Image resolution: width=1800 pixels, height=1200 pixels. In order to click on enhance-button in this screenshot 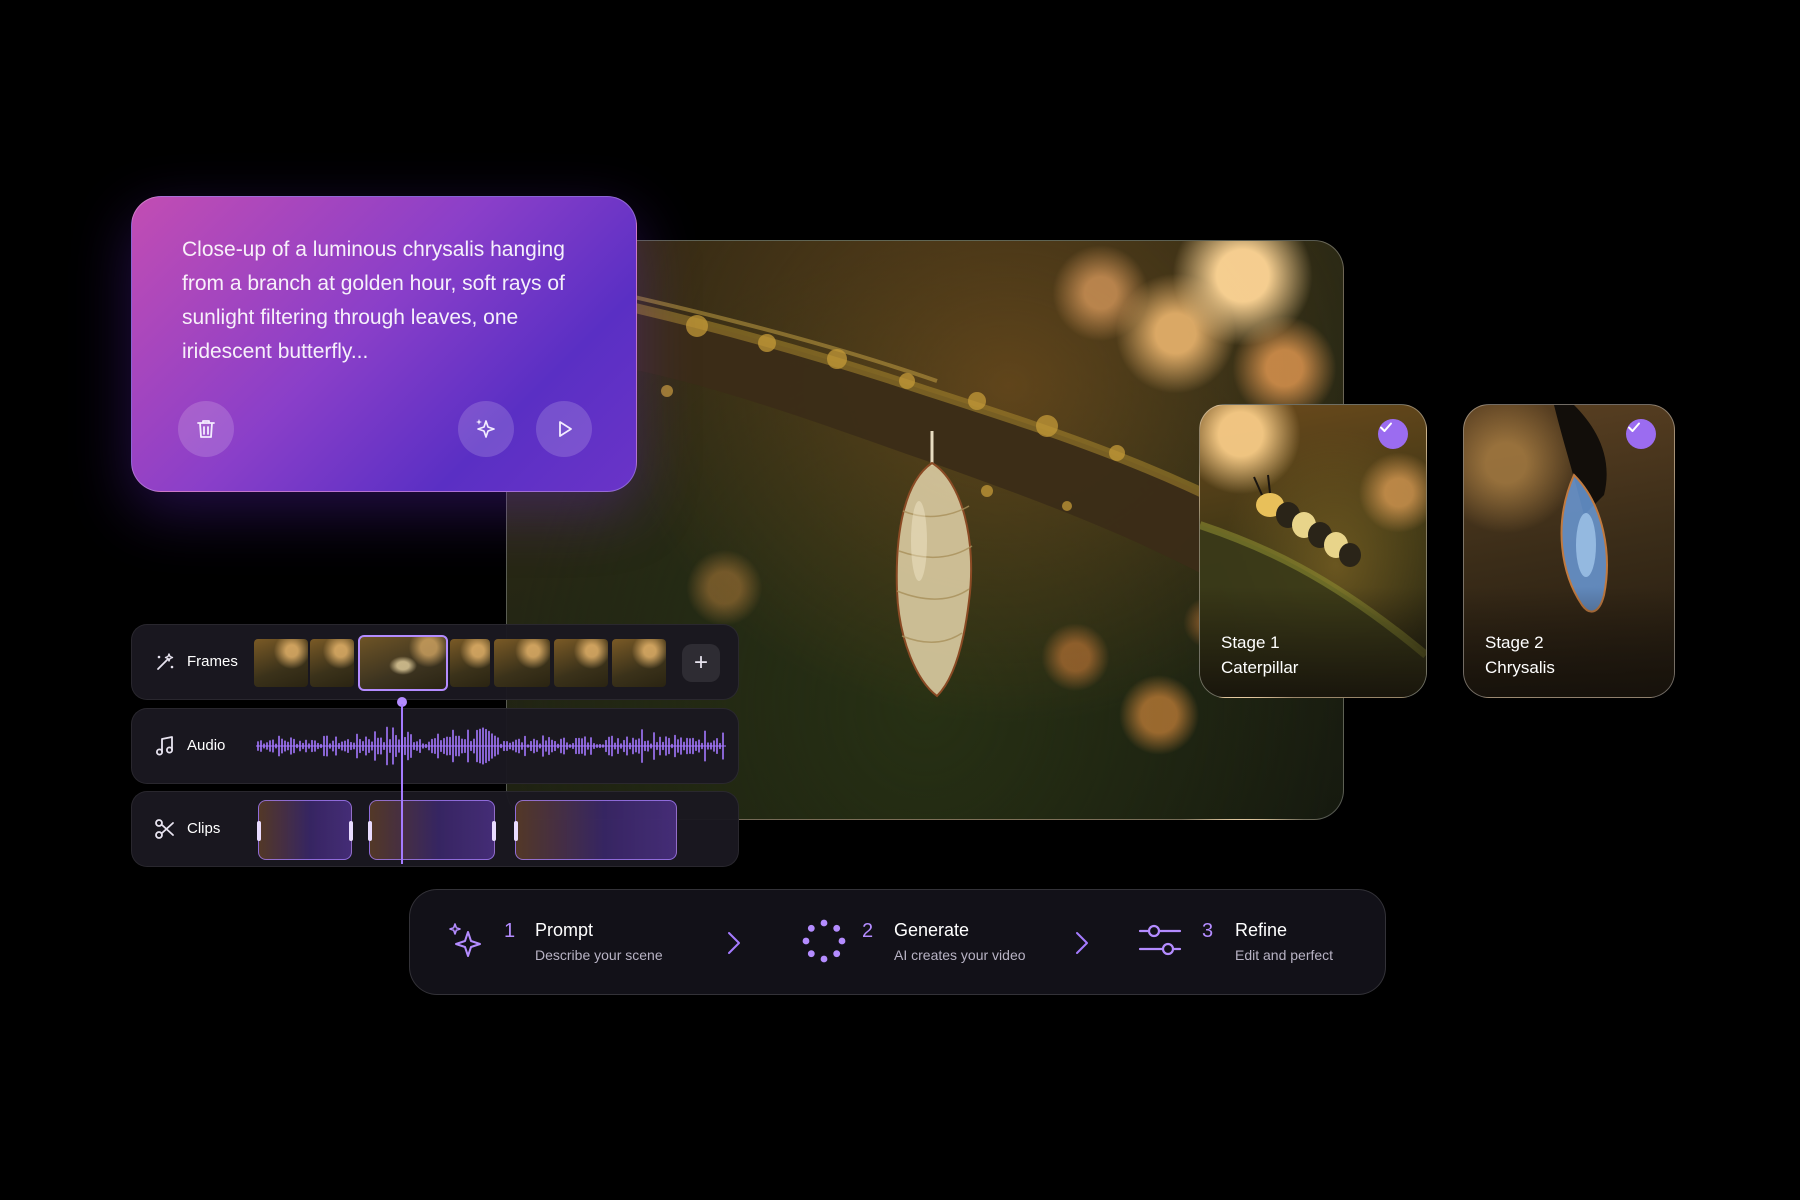, I will do `click(486, 429)`.